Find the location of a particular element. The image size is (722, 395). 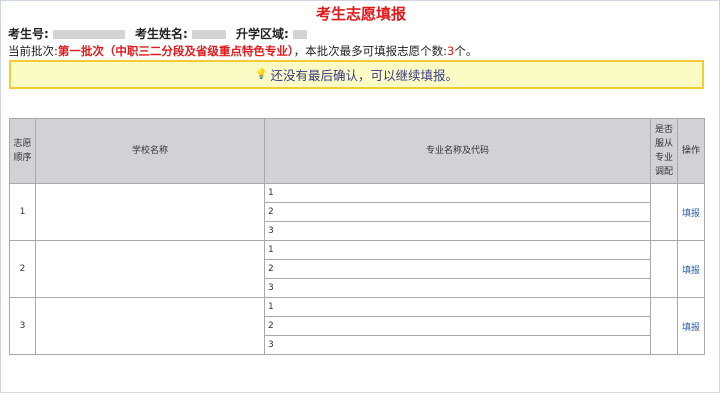

student-info: 考生号: 考生姓名: 升学区域: is located at coordinates (160, 33).